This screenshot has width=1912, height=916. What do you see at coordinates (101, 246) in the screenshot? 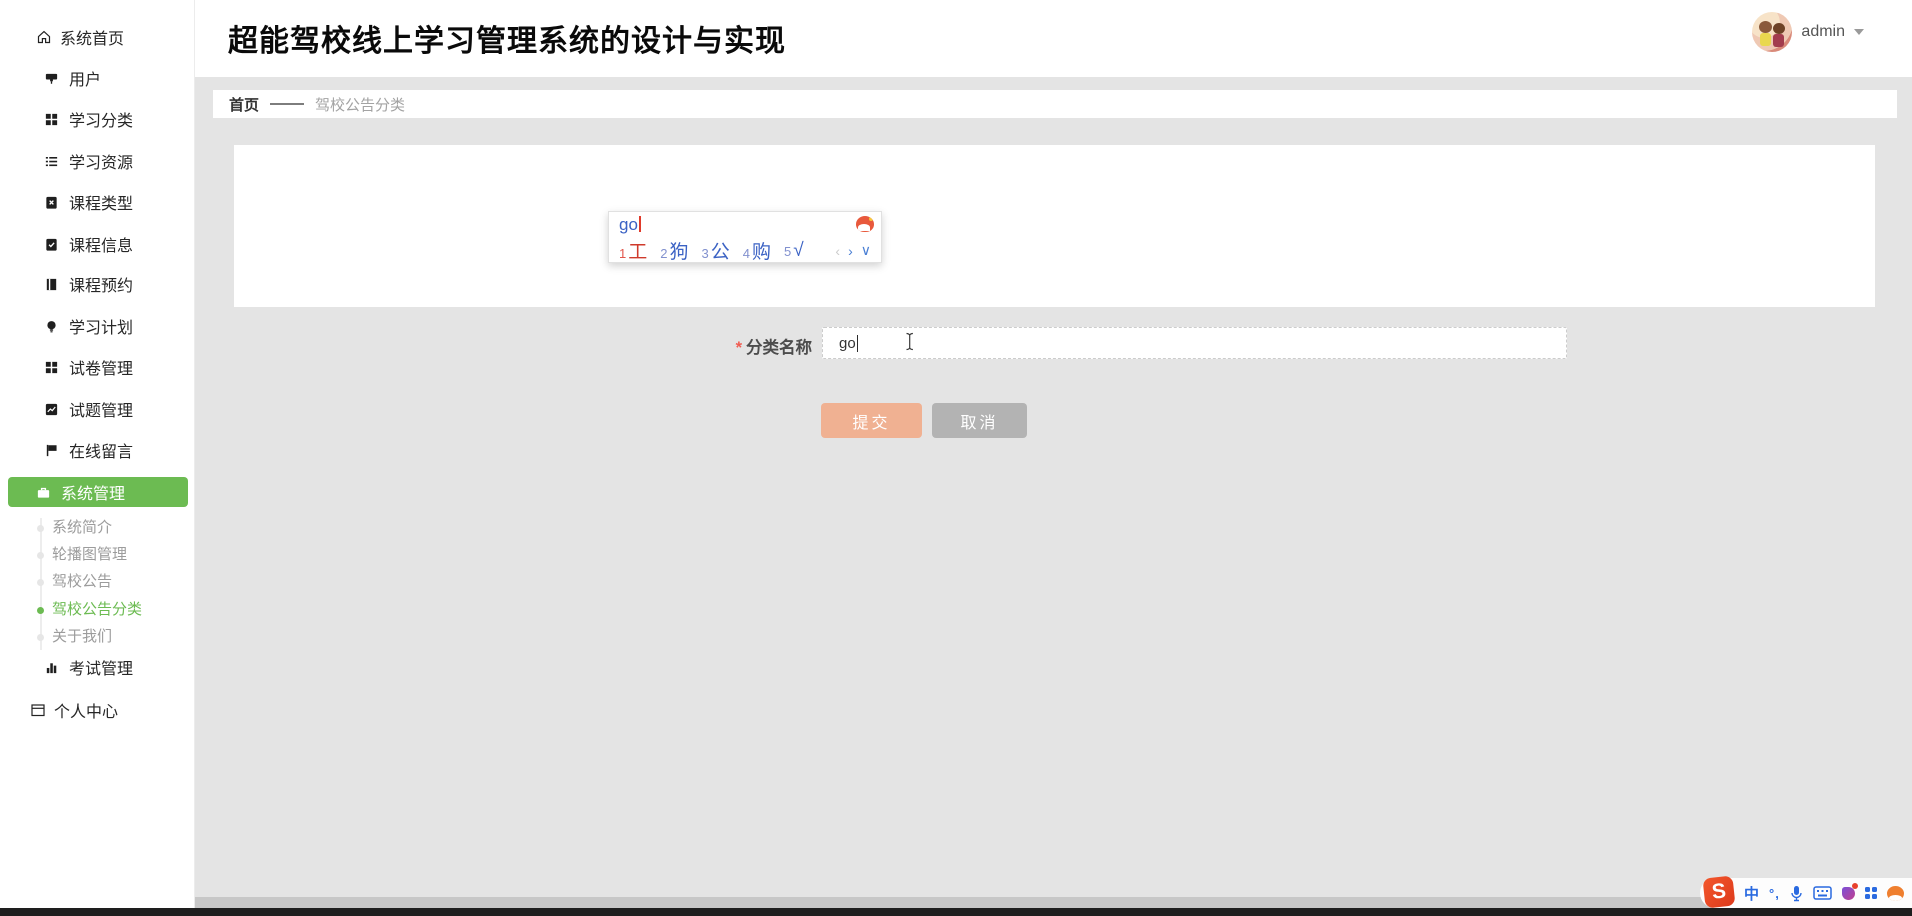
I see `sidebar-item-label: 课程信息` at bounding box center [101, 246].